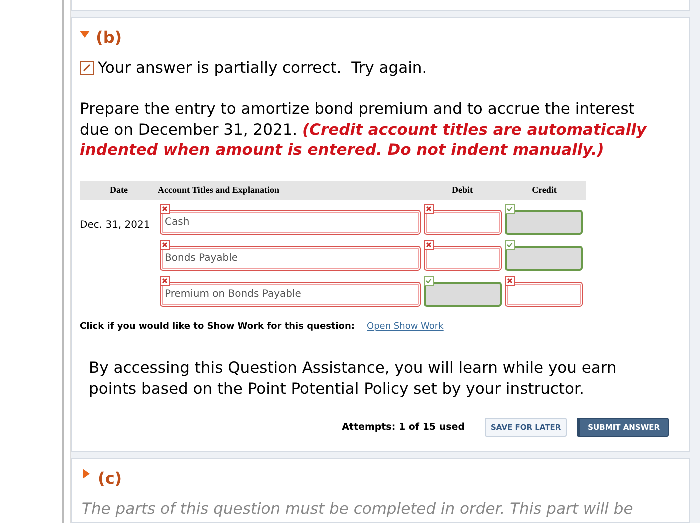 The height and width of the screenshot is (523, 700). What do you see at coordinates (405, 327) in the screenshot?
I see `open-show-work-link: Open Show Work` at bounding box center [405, 327].